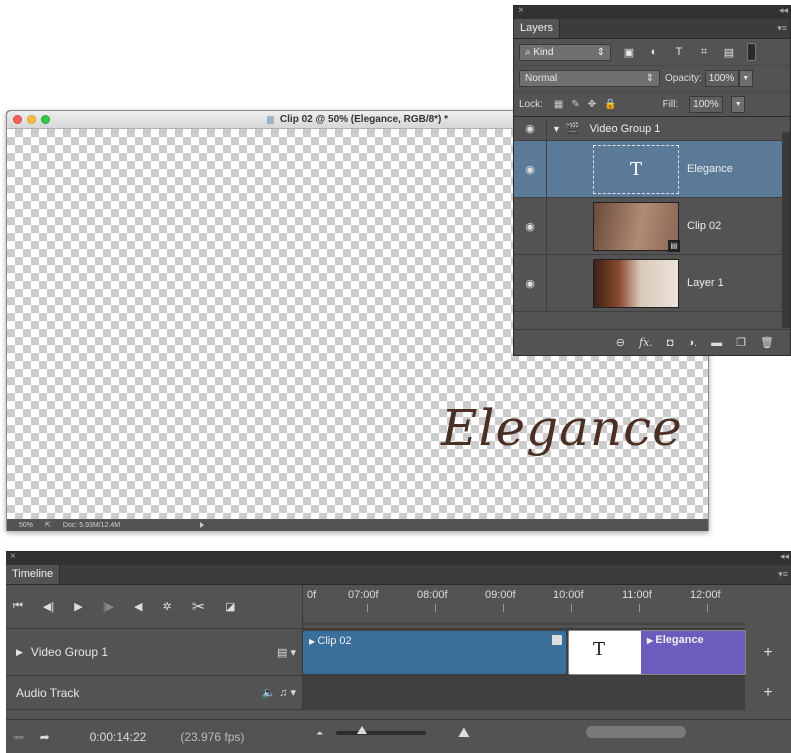 This screenshot has height=753, width=791. What do you see at coordinates (279, 692) in the screenshot?
I see `audio-volume-note-icon: 🔈 ♫ ▾` at bounding box center [279, 692].